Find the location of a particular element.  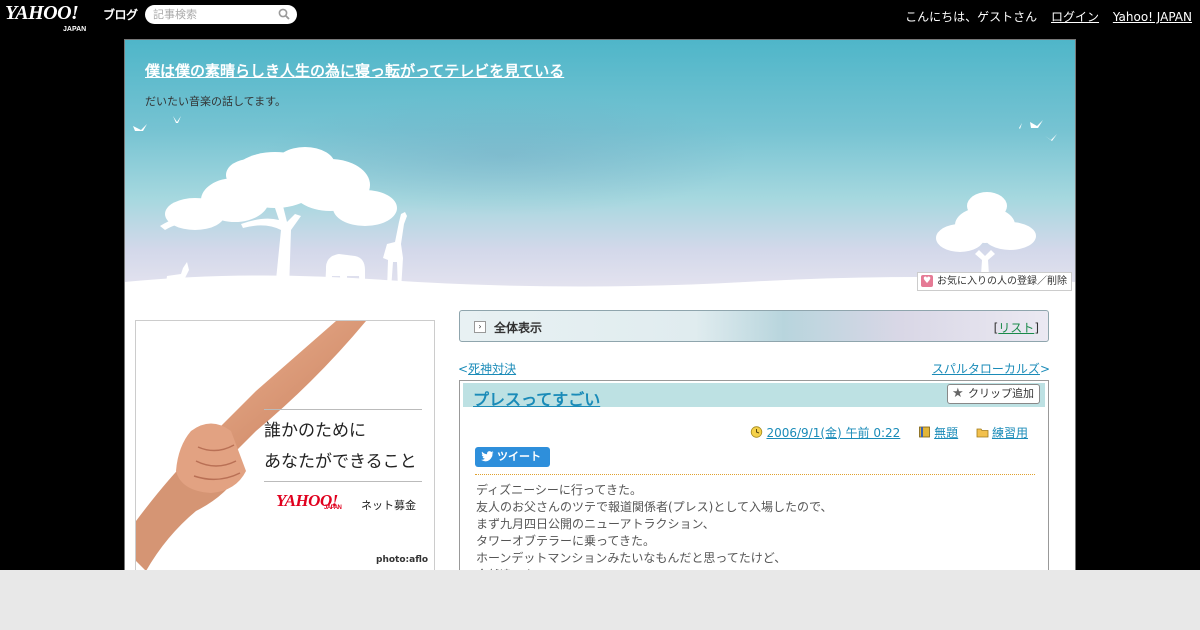

tweet-button: ツイート is located at coordinates (512, 457).